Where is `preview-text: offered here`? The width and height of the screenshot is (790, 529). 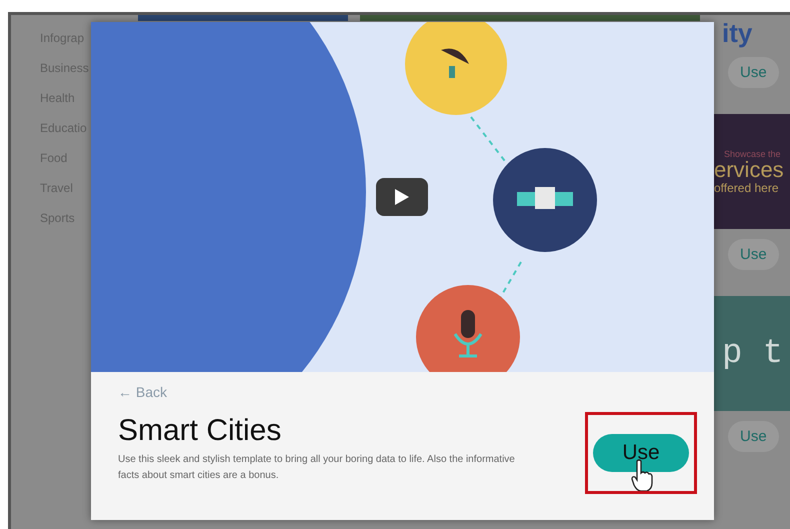
preview-text: offered here is located at coordinates (747, 187).